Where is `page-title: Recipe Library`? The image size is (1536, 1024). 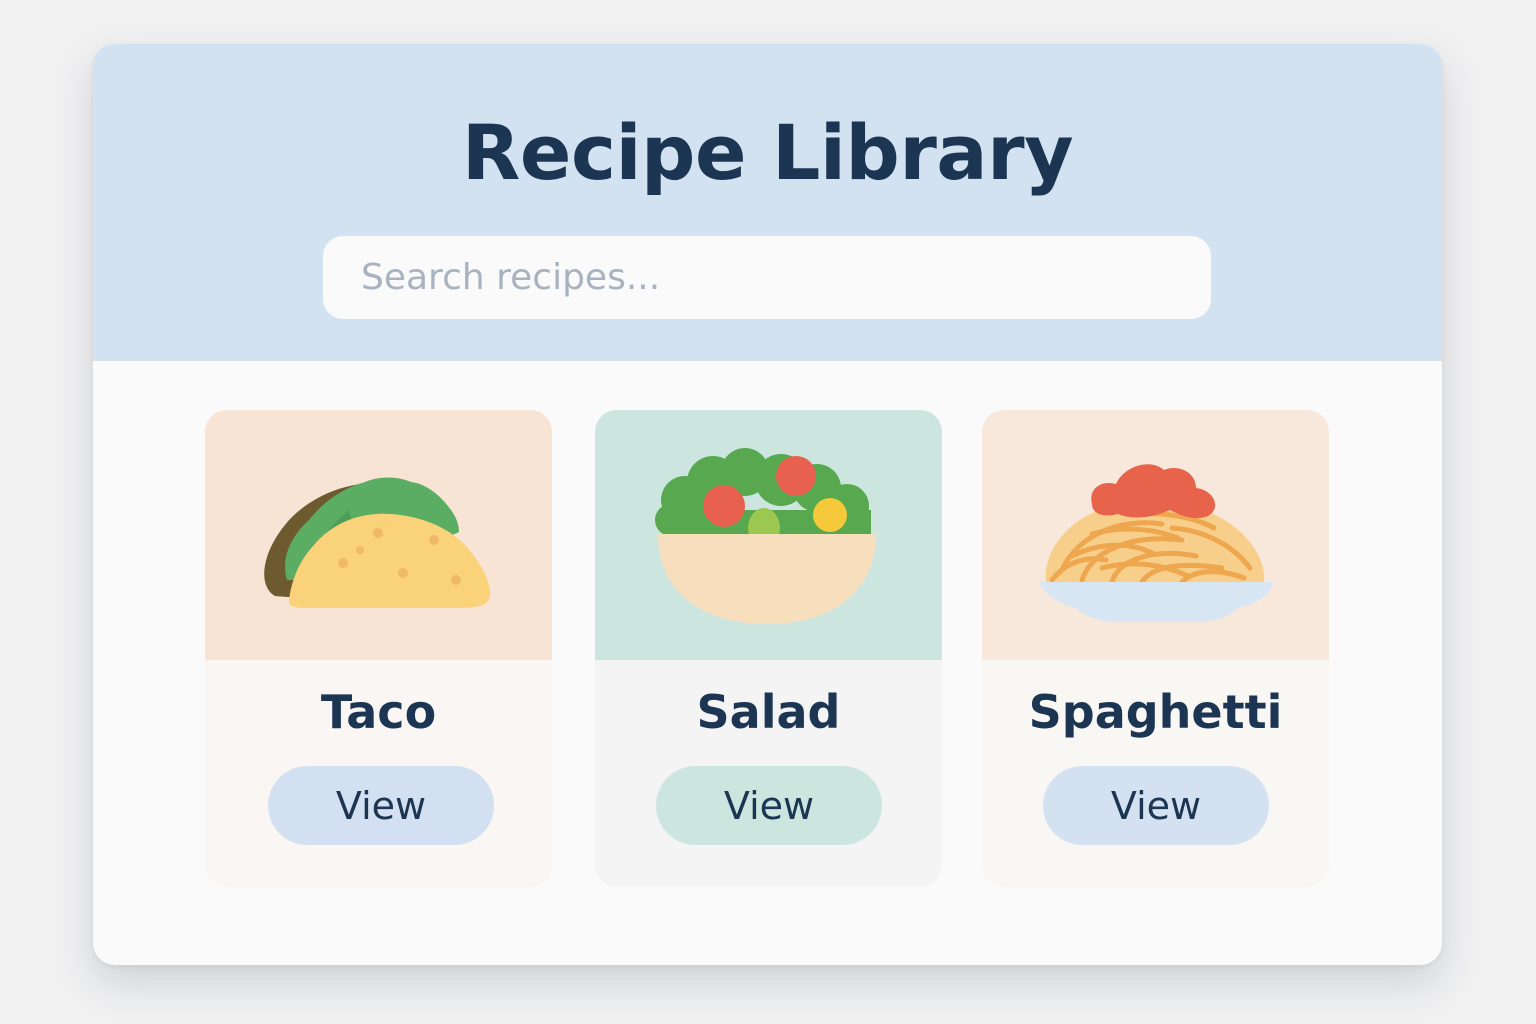 page-title: Recipe Library is located at coordinates (767, 152).